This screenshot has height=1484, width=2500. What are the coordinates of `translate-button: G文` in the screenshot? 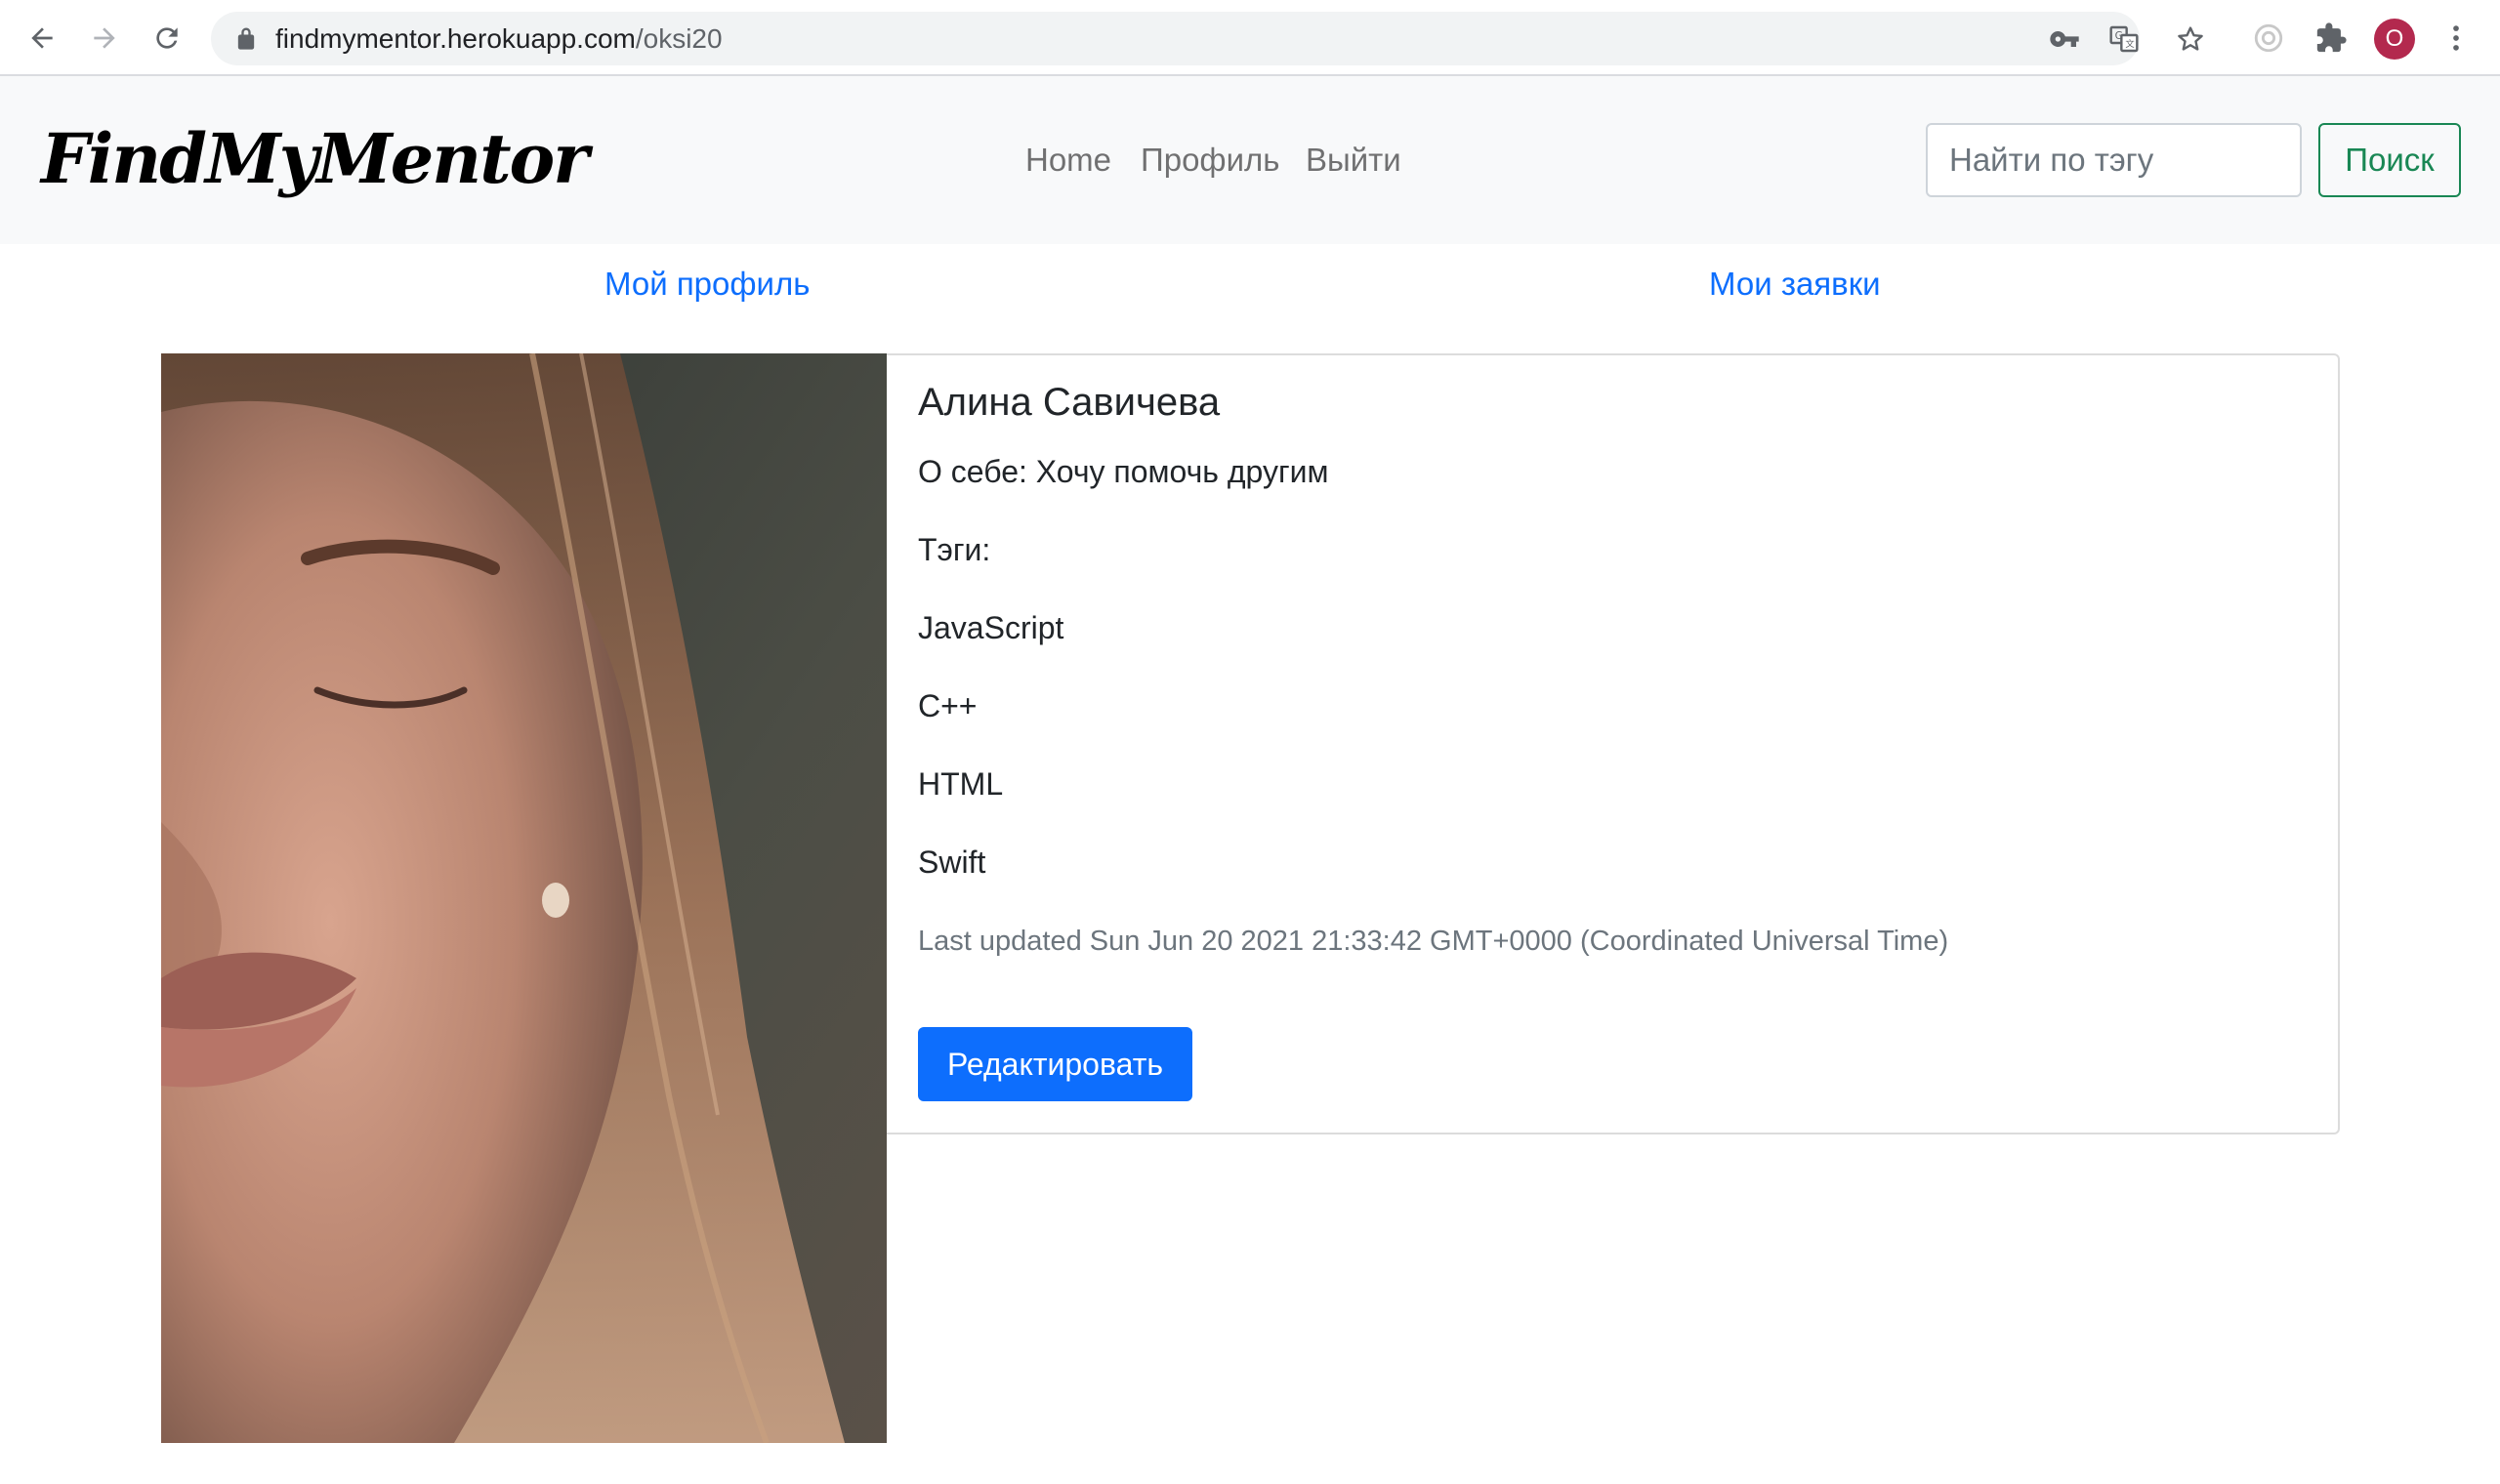 It's located at (2124, 39).